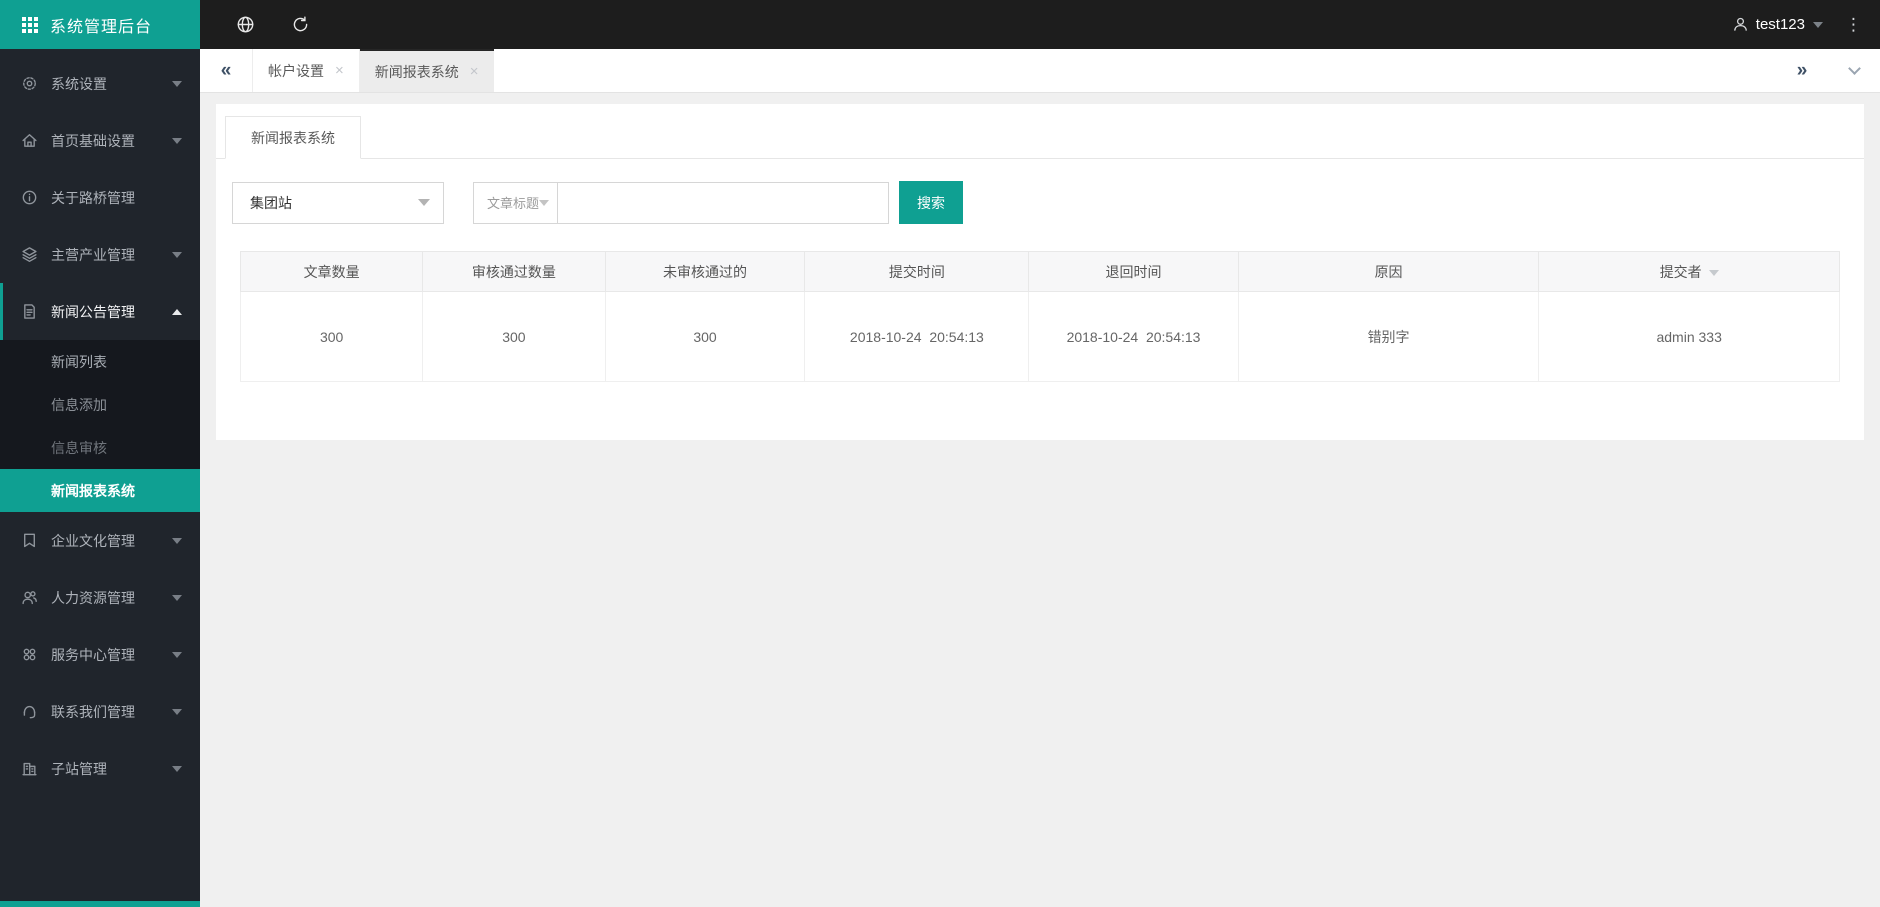 The height and width of the screenshot is (907, 1880). I want to click on tab-account-settings: 帐户设置 ×, so click(306, 70).